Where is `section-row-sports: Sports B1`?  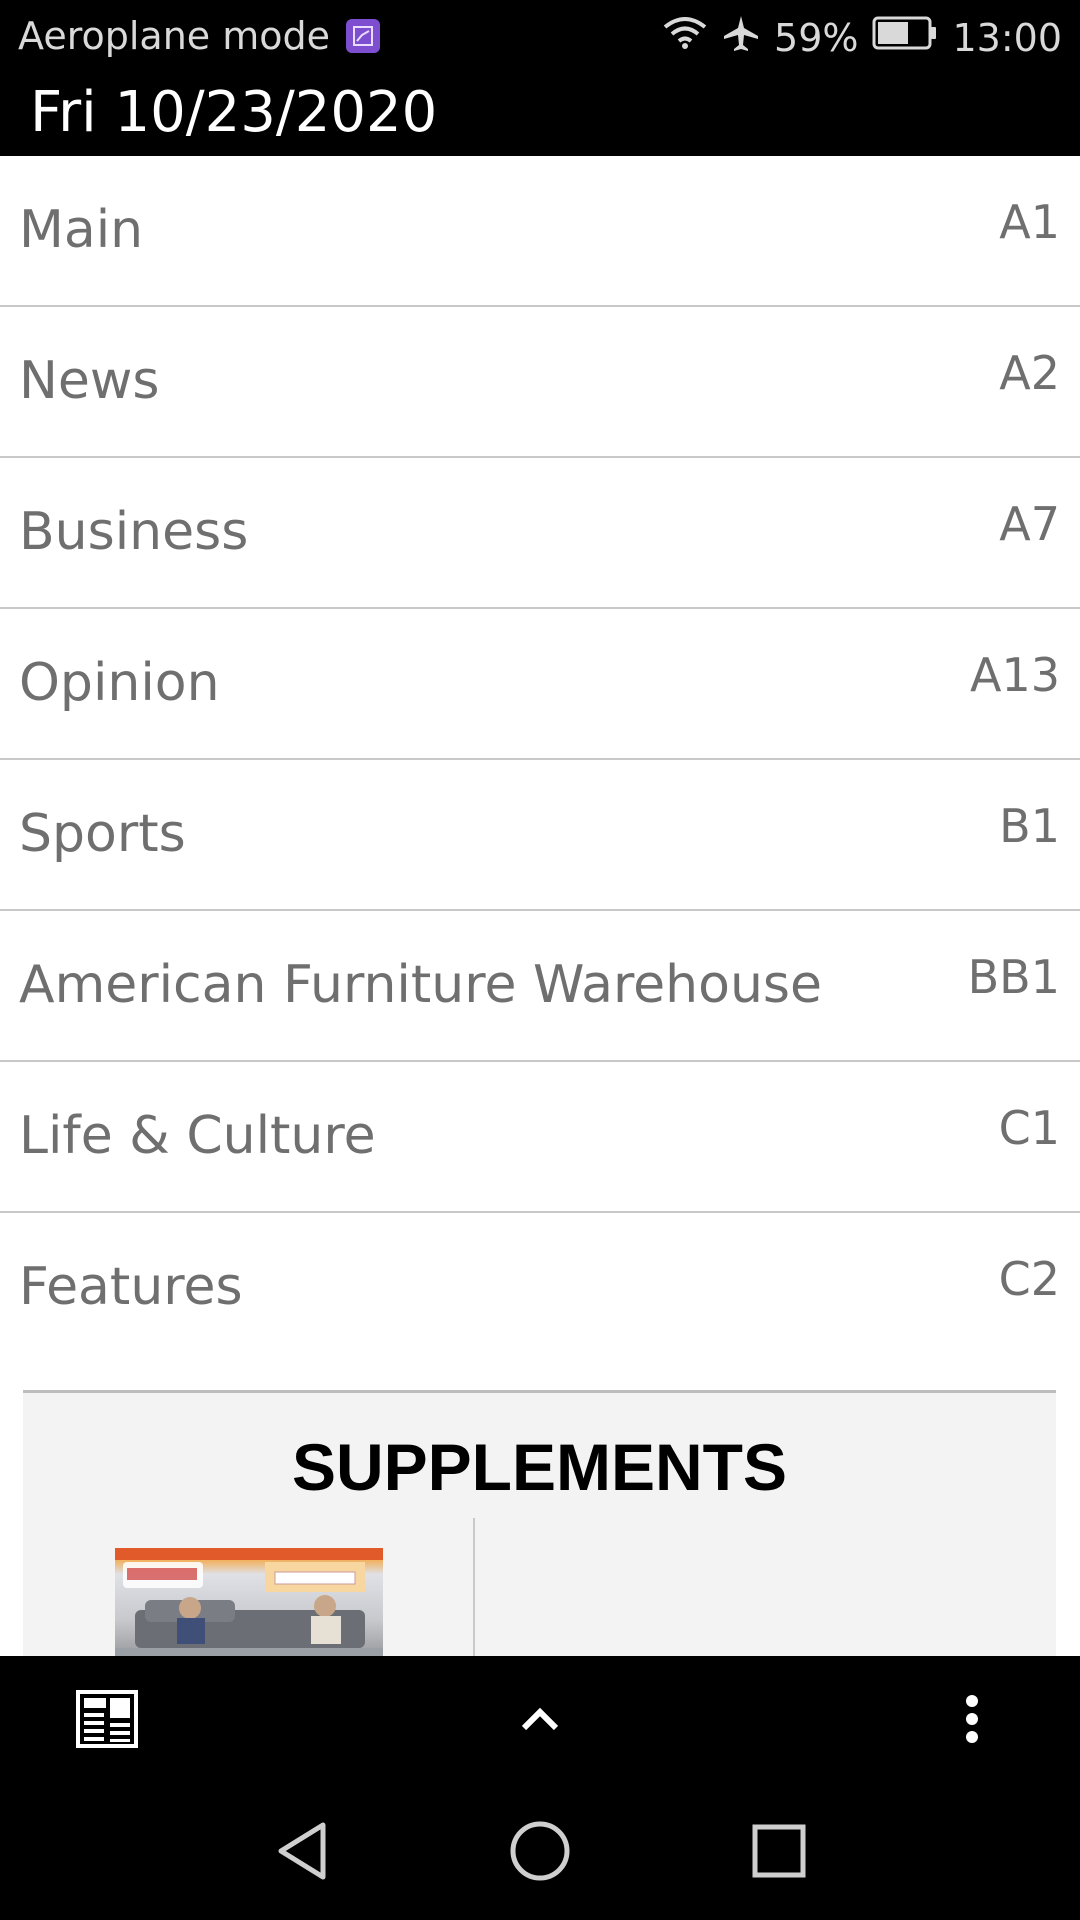 section-row-sports: Sports B1 is located at coordinates (540, 835).